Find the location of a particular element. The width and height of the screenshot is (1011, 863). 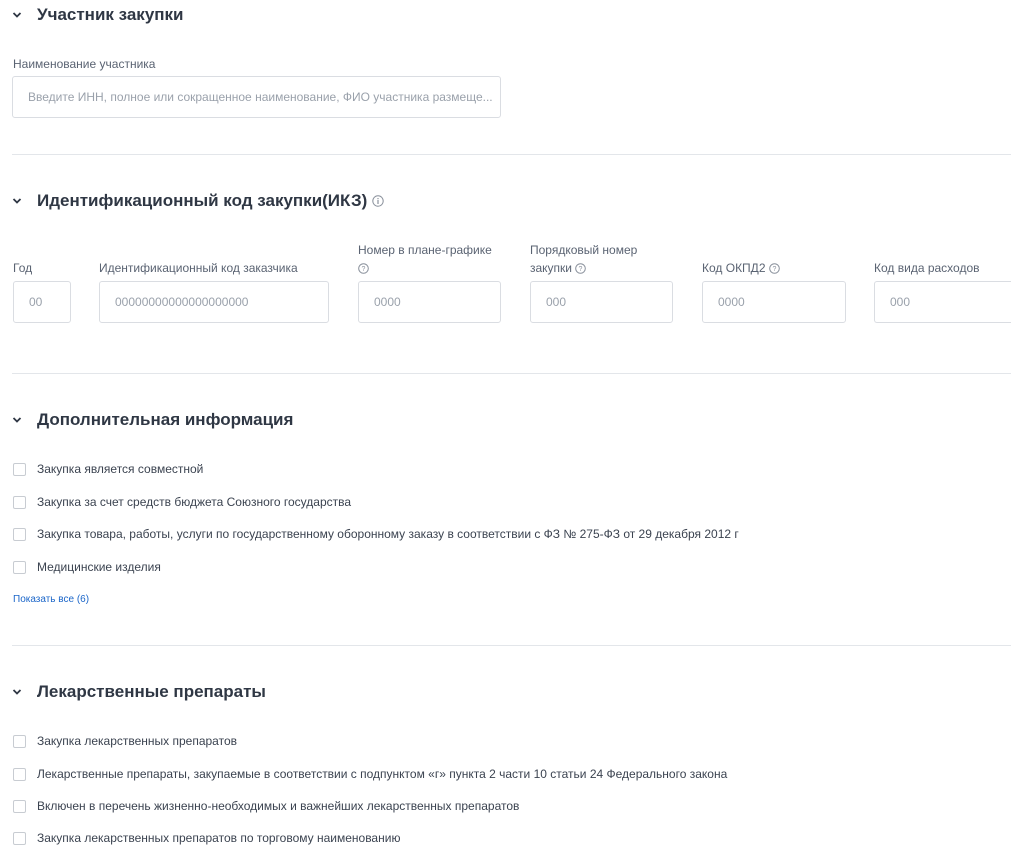

section-title: Дополнительная информация is located at coordinates (165, 419).